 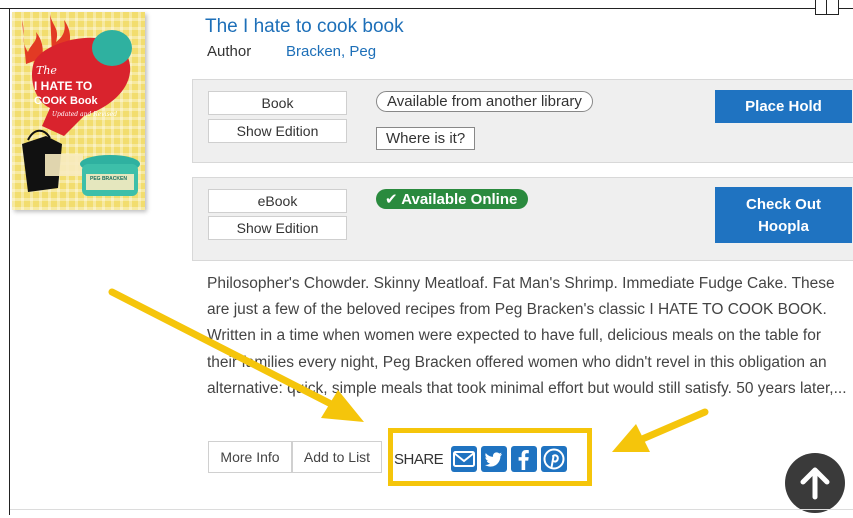 I want to click on share-label: SHARE, so click(x=419, y=459).